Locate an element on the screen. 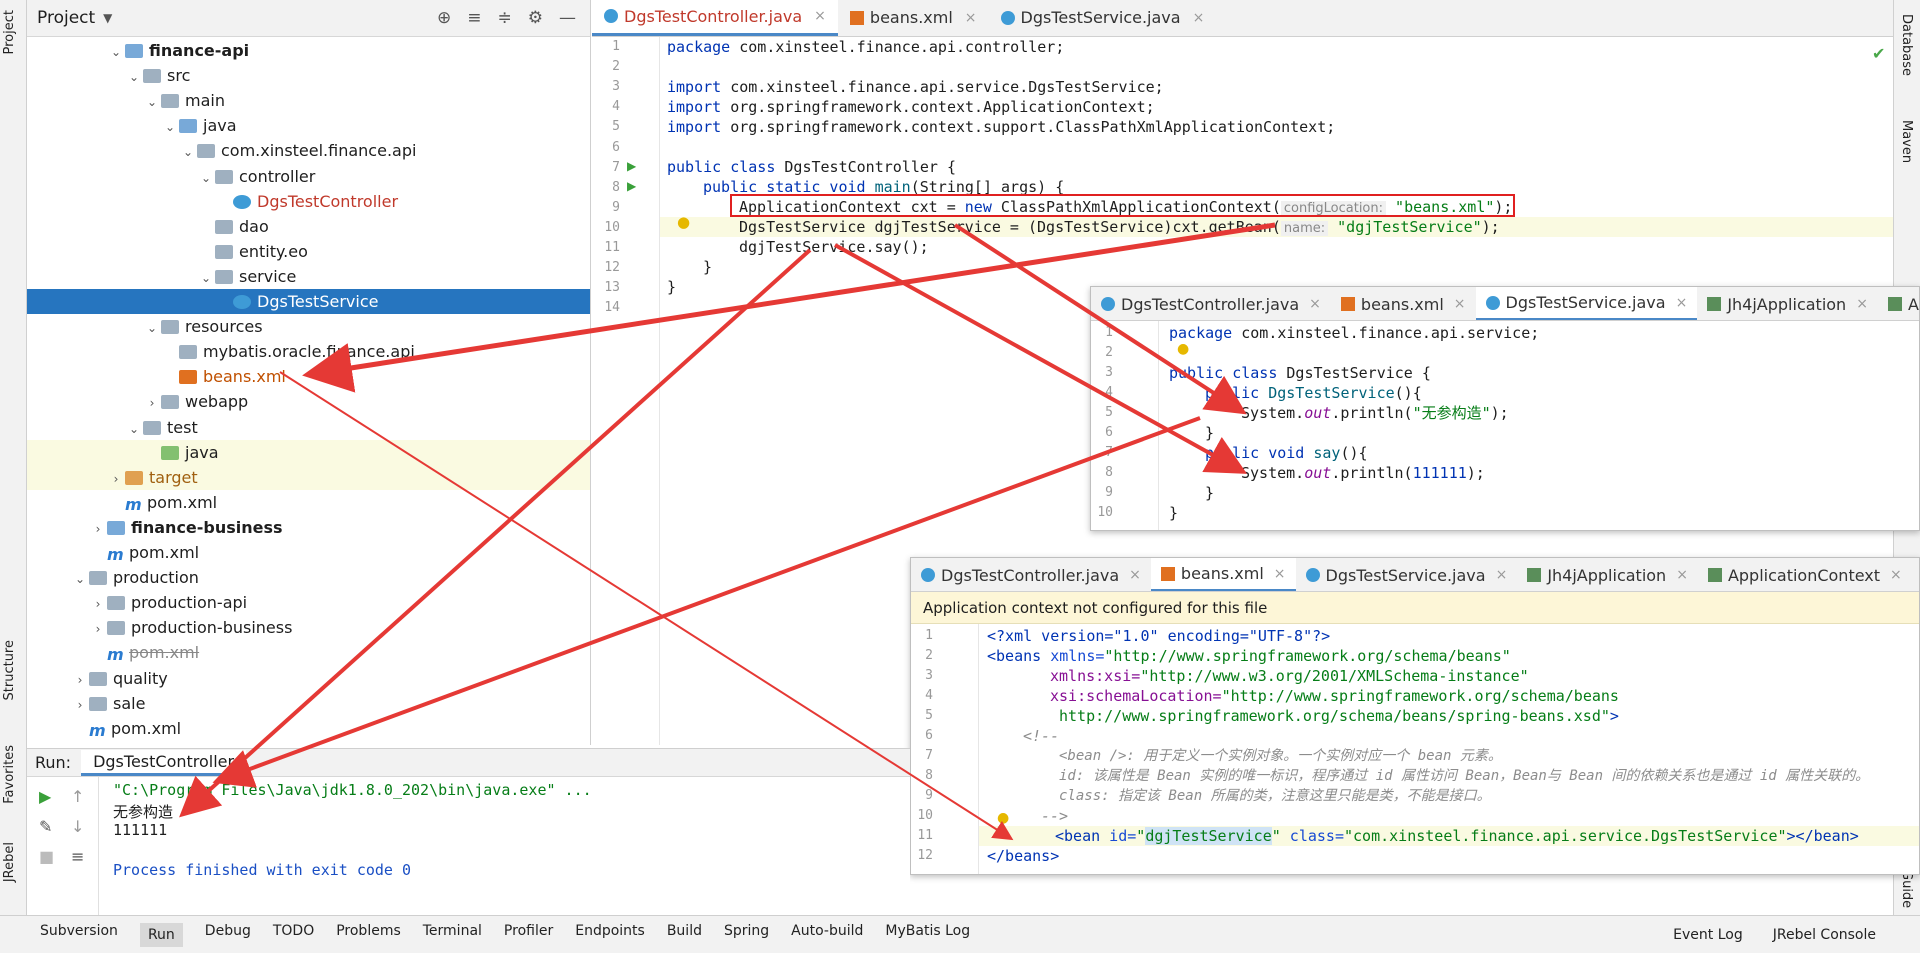 This screenshot has height=953, width=1920. tree-node: beans.xml is located at coordinates (308, 376).